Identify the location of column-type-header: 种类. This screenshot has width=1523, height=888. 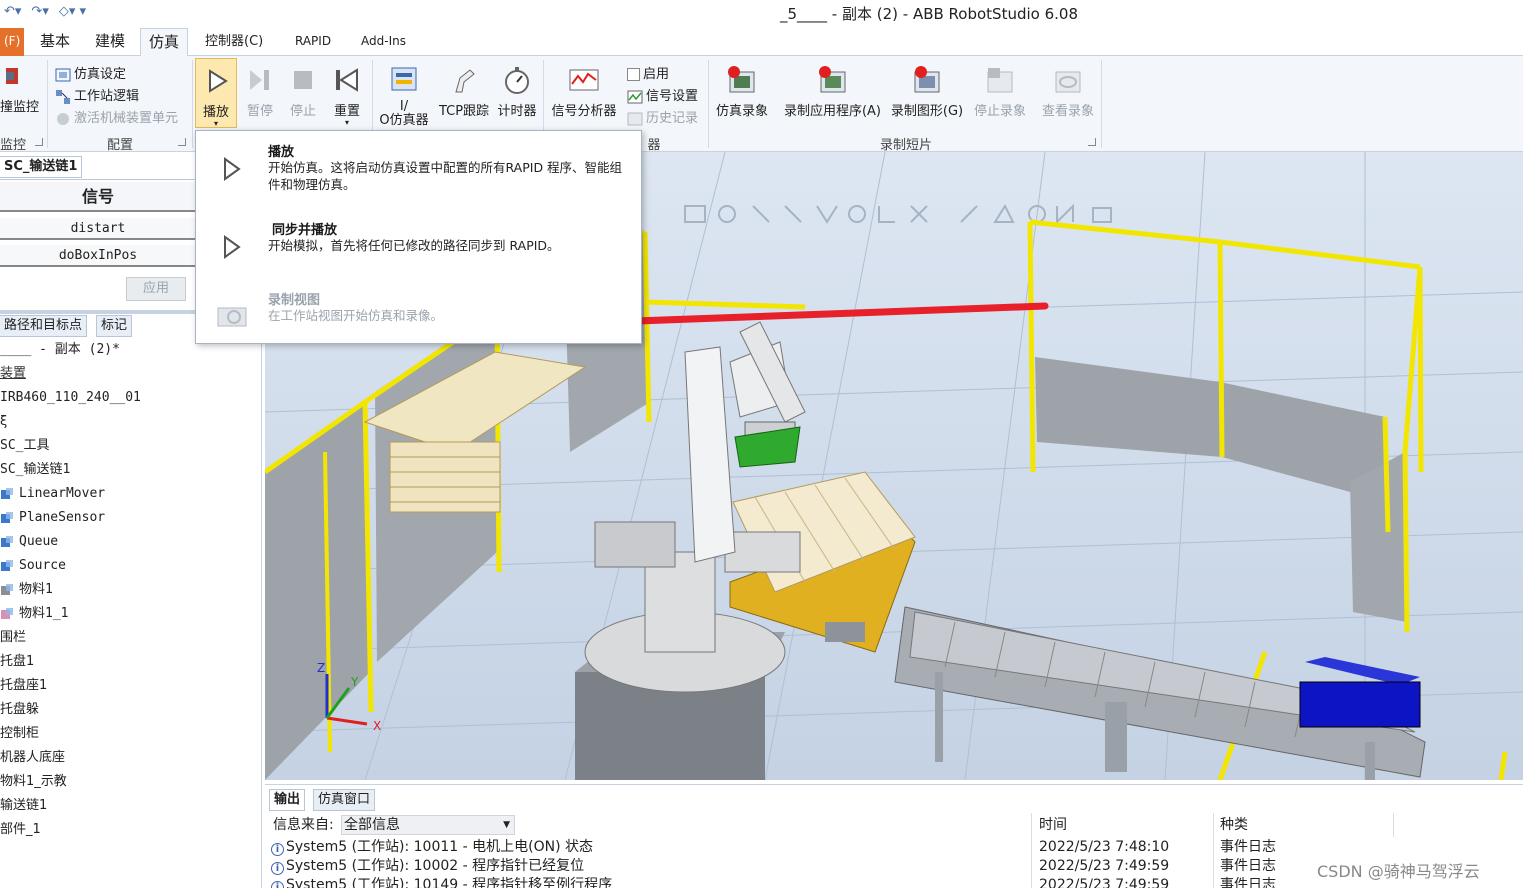
(1234, 825).